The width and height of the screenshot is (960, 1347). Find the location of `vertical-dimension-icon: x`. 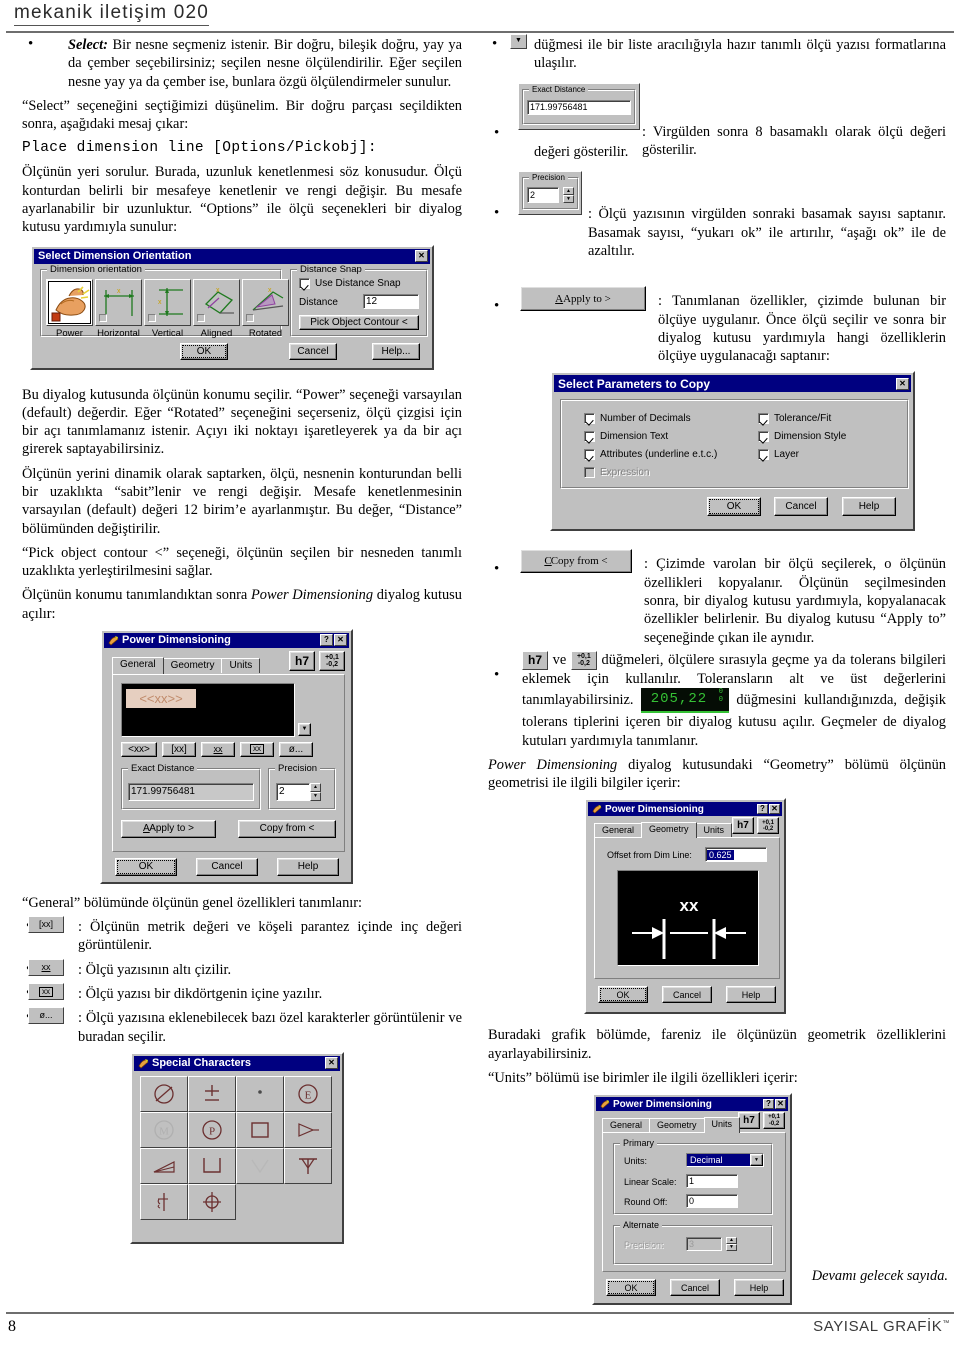

vertical-dimension-icon: x is located at coordinates (167, 302).